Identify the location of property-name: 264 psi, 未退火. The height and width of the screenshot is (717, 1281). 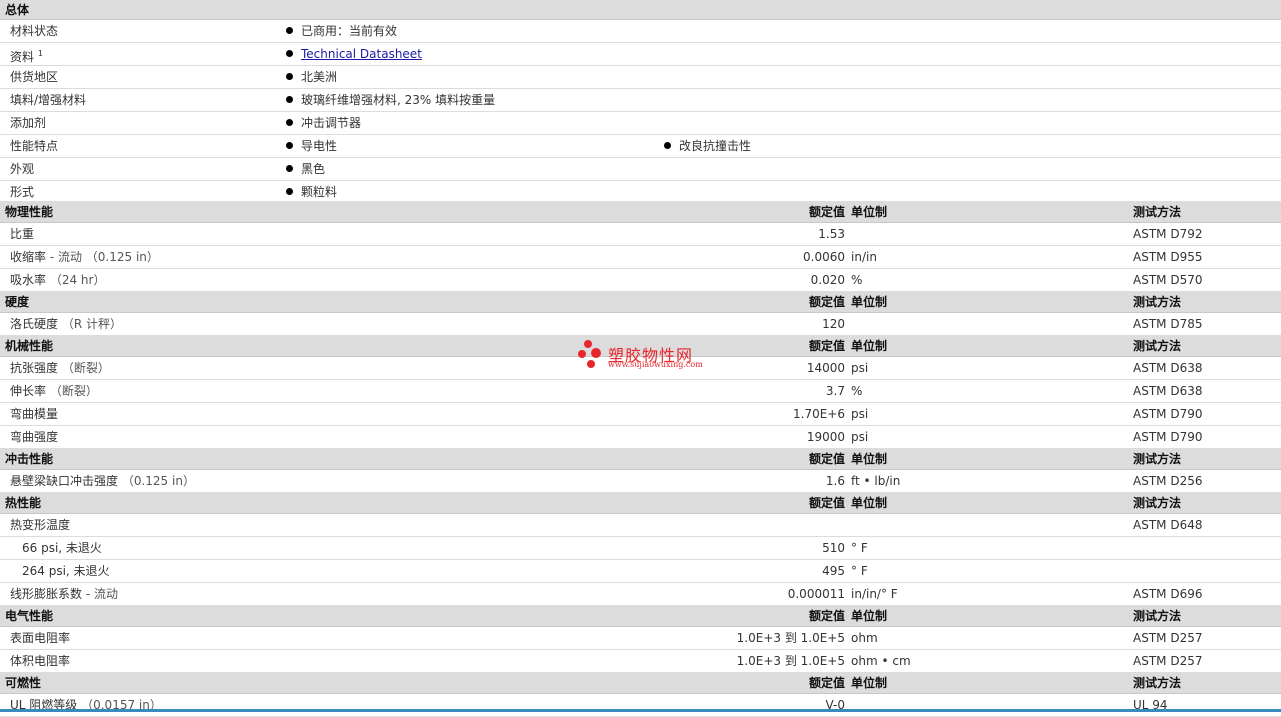
(66, 571).